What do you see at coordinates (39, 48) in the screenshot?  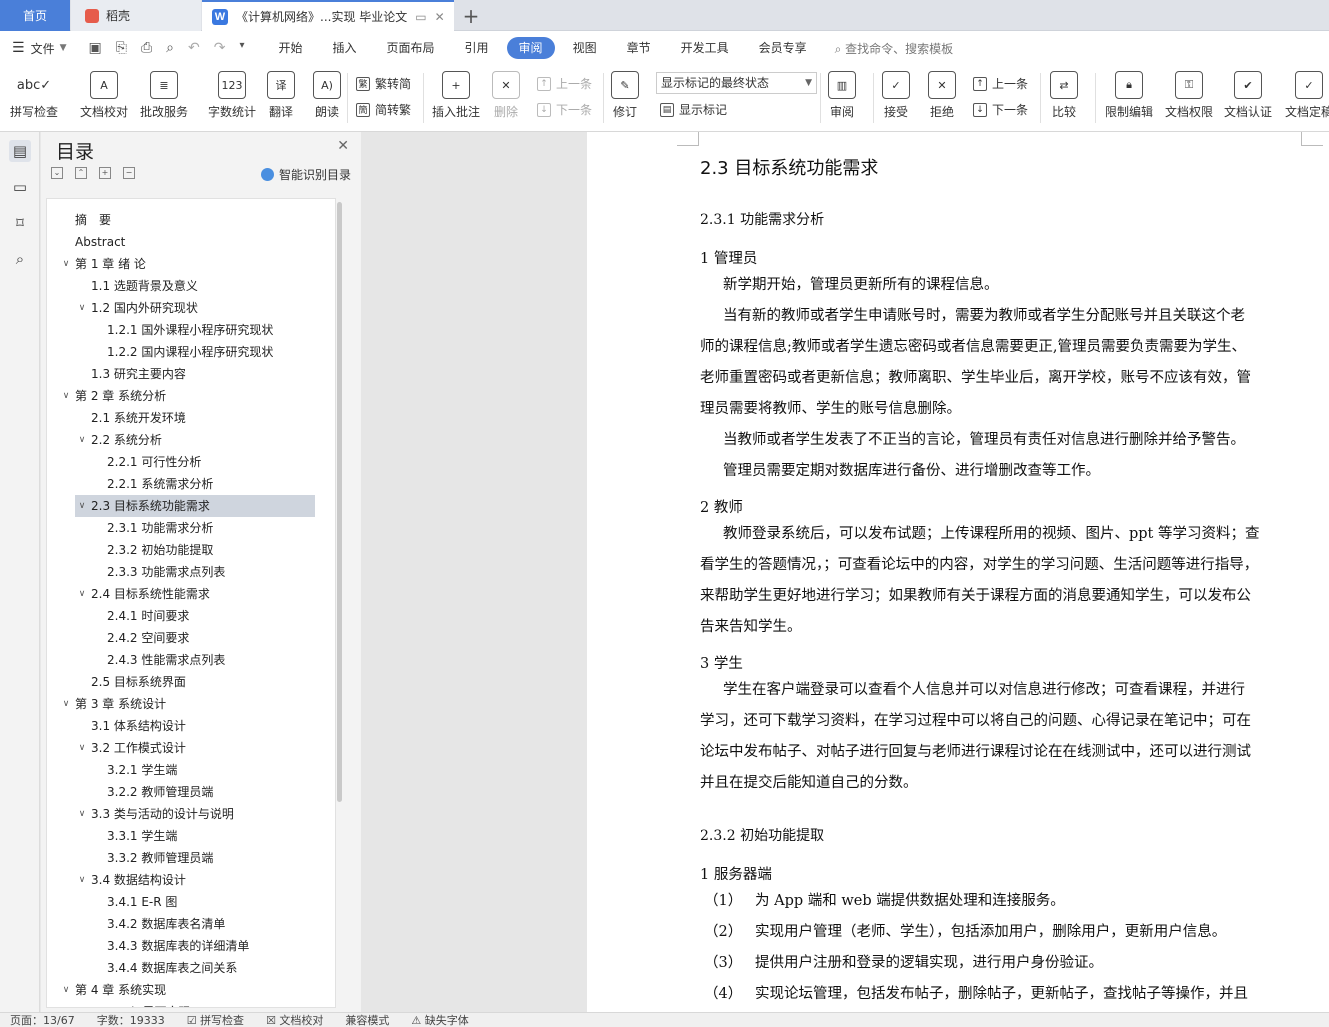 I see `file-menu: ☰ 文件 ▼` at bounding box center [39, 48].